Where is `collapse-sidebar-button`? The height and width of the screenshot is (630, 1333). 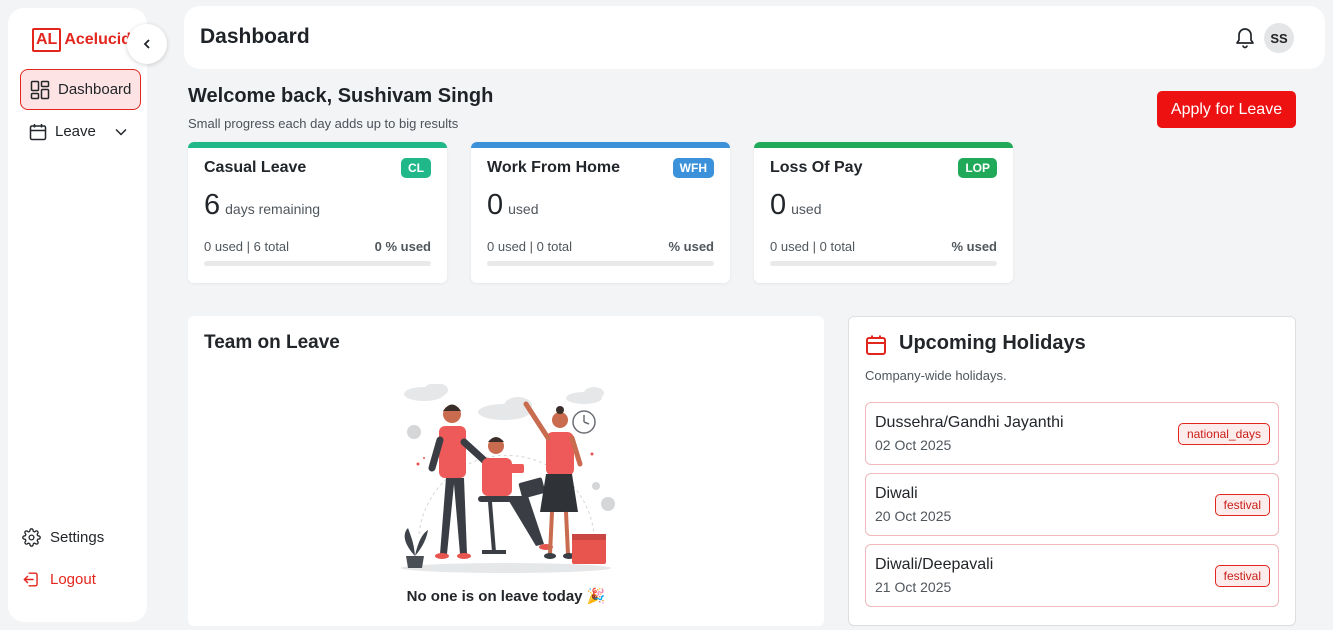
collapse-sidebar-button is located at coordinates (147, 44).